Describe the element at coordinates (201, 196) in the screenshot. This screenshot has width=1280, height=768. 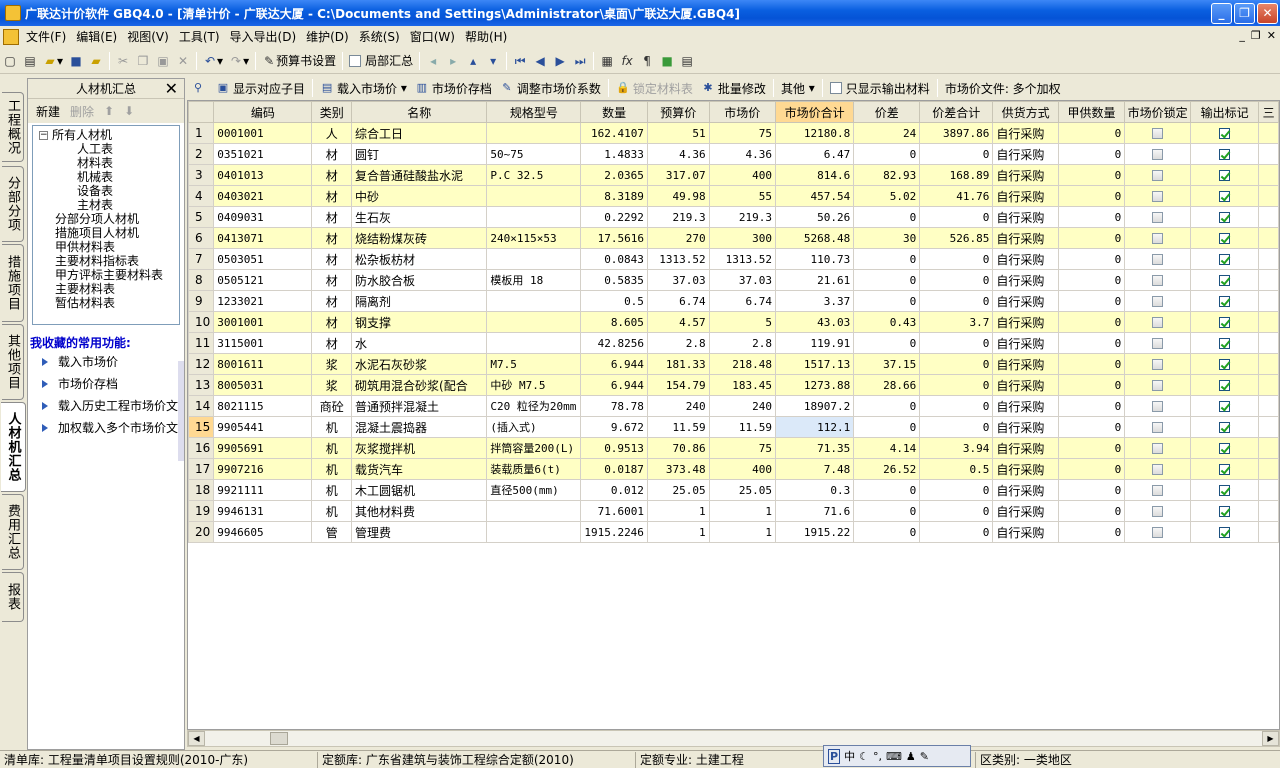
I see `row-number: 4` at that location.